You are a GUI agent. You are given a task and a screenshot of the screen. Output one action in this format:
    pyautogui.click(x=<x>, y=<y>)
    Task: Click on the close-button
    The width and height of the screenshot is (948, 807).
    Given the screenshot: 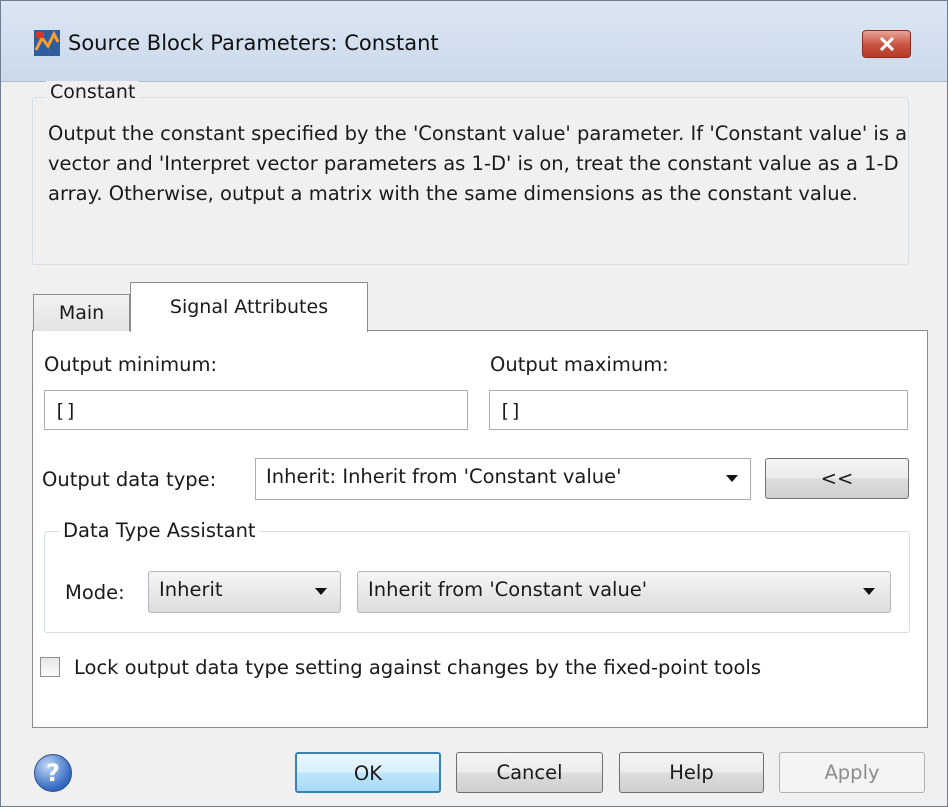 What is the action you would take?
    pyautogui.click(x=886, y=44)
    